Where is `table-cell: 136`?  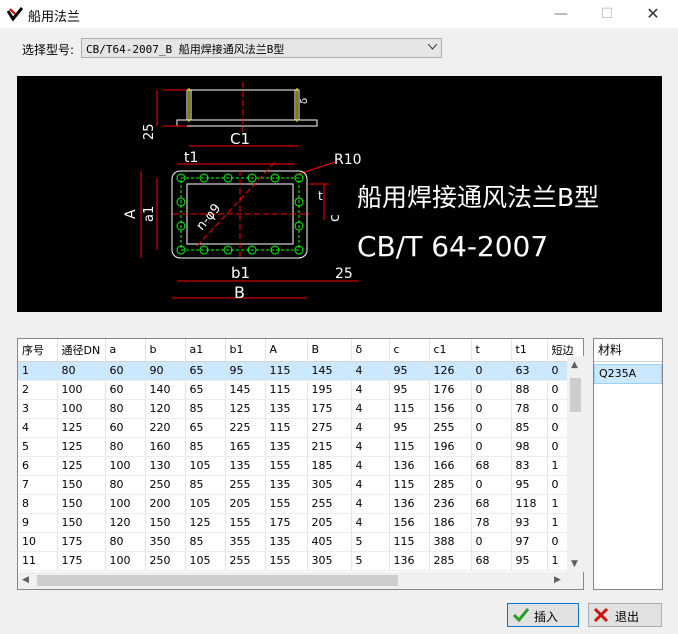
table-cell: 136 is located at coordinates (409, 466).